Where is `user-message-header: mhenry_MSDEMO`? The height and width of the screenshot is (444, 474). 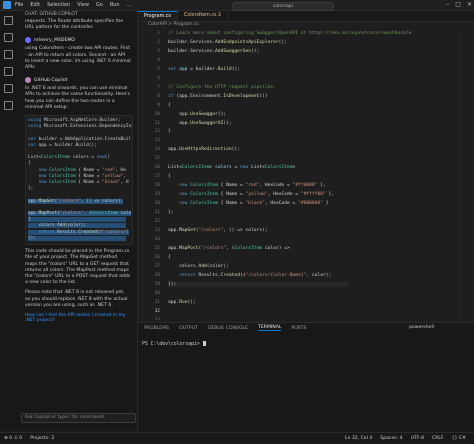 user-message-header: mhenry_MSDEMO is located at coordinates (78, 40).